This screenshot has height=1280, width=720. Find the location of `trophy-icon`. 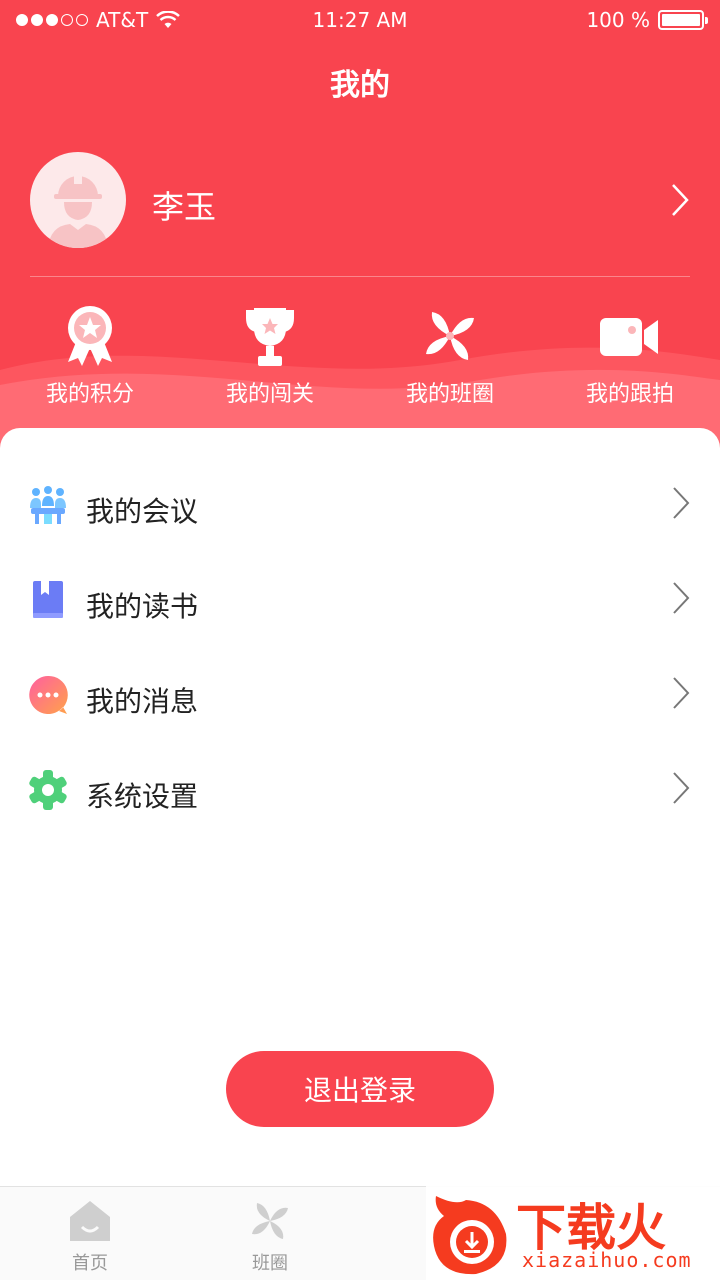

trophy-icon is located at coordinates (270, 337).